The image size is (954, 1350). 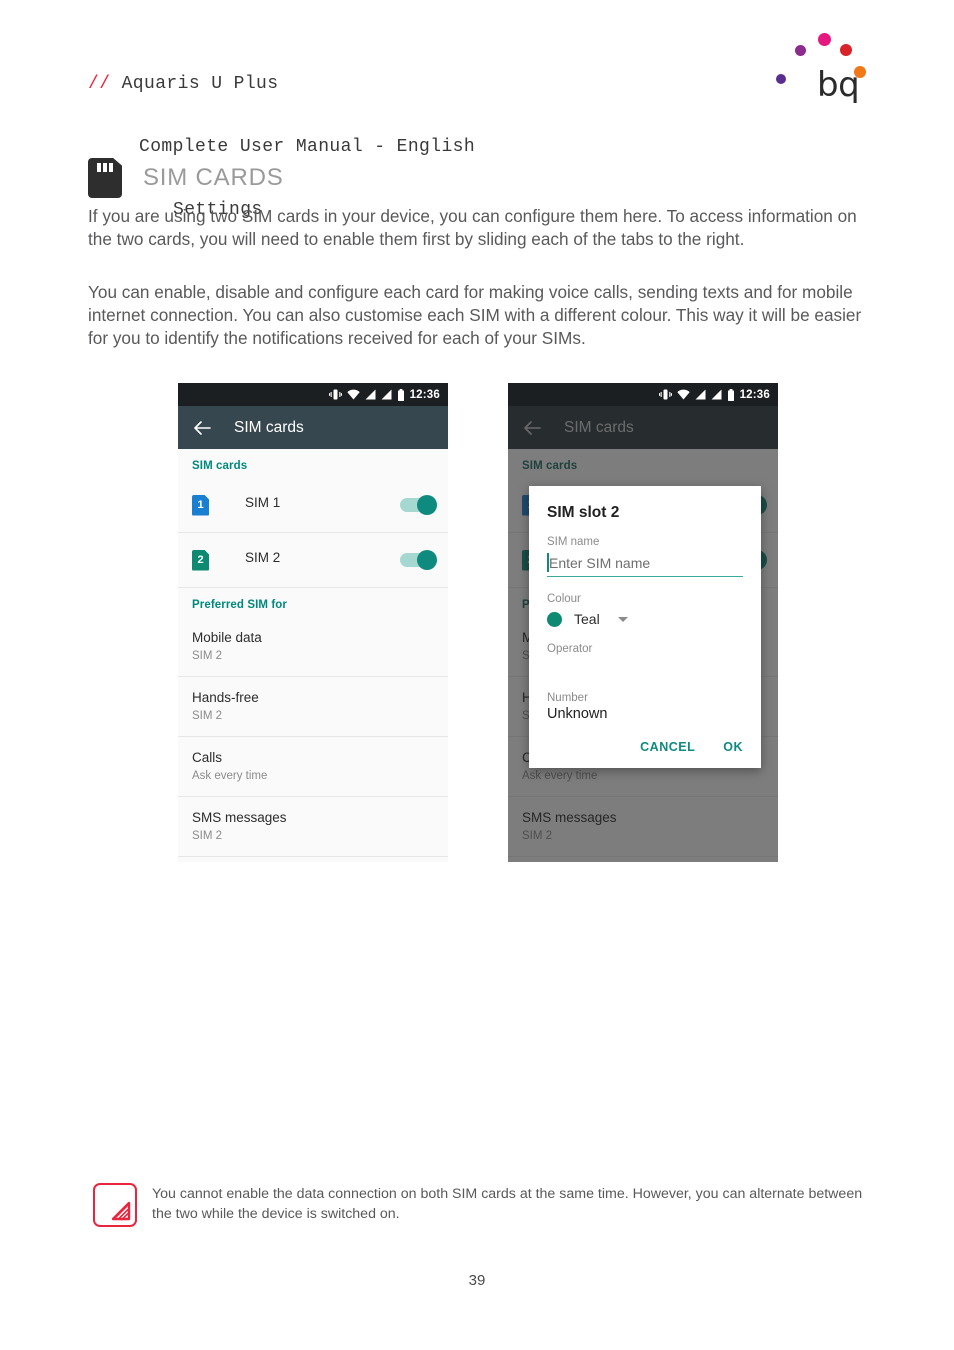 What do you see at coordinates (240, 605) in the screenshot?
I see `group-header-preferred-sim: Preferred SIM for` at bounding box center [240, 605].